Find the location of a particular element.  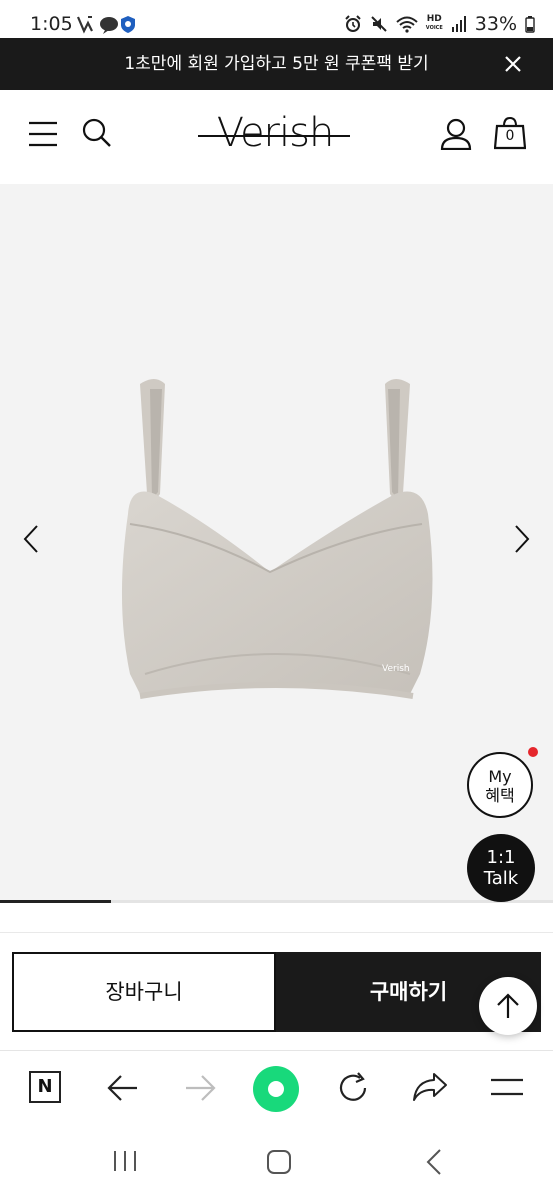

logo-strike-line is located at coordinates (274, 136).